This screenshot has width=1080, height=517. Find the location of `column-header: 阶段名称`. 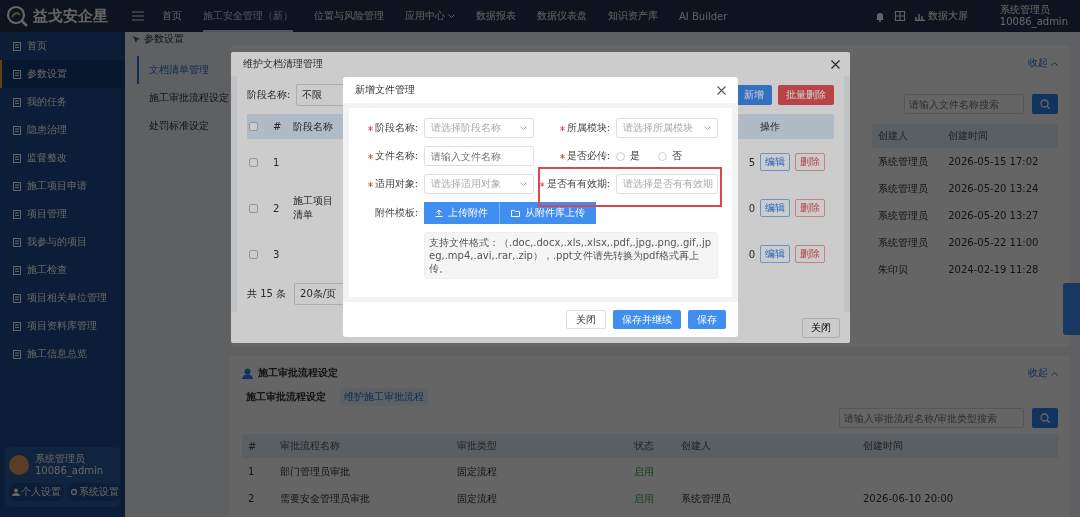

column-header: 阶段名称 is located at coordinates (313, 126).